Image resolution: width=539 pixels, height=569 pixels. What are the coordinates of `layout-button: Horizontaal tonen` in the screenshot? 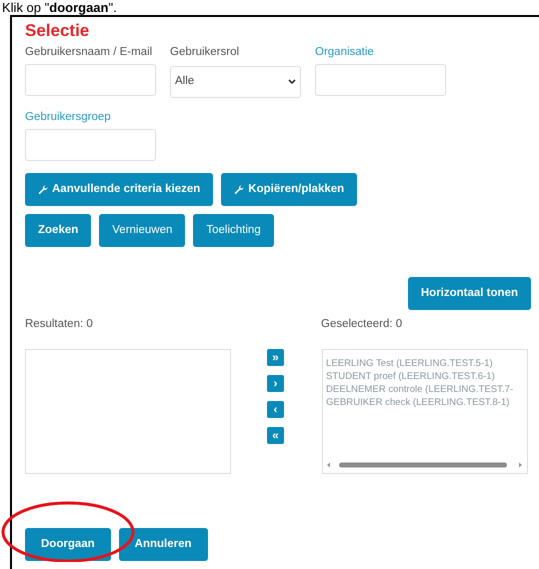 It's located at (469, 293).